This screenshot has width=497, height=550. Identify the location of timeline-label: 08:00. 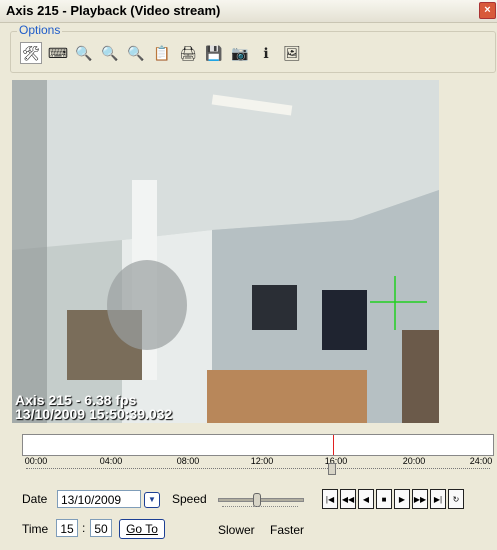
(188, 461).